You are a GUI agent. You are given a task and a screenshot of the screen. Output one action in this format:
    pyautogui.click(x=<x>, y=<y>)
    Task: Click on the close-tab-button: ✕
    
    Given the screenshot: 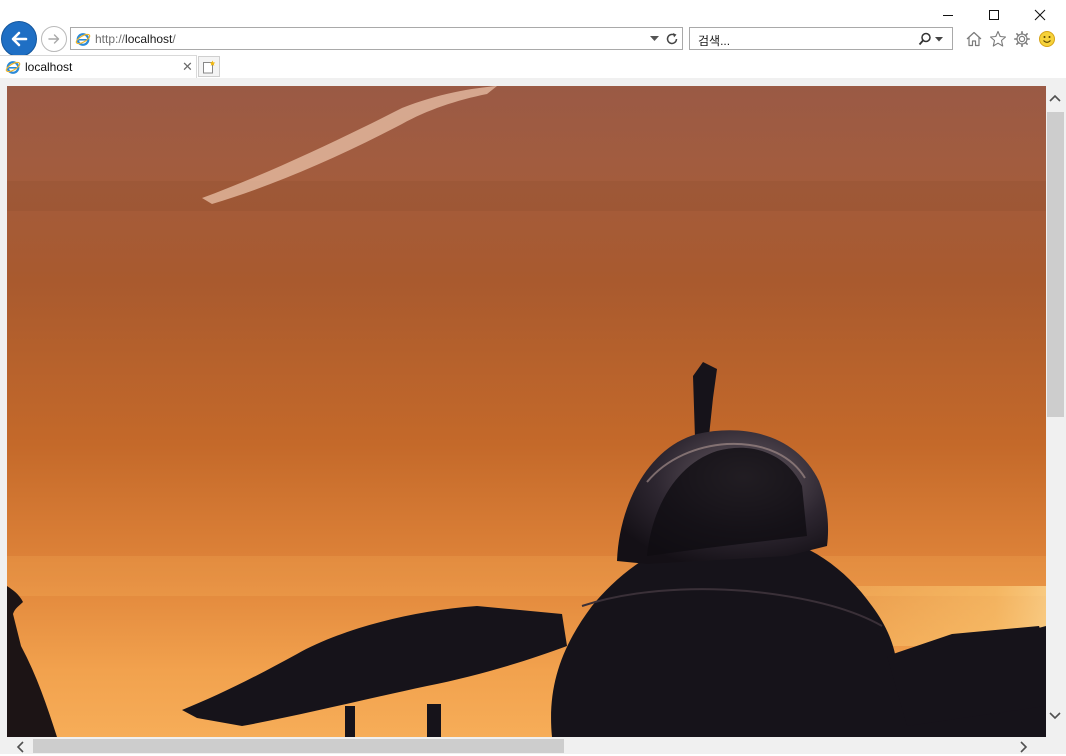 What is the action you would take?
    pyautogui.click(x=187, y=67)
    